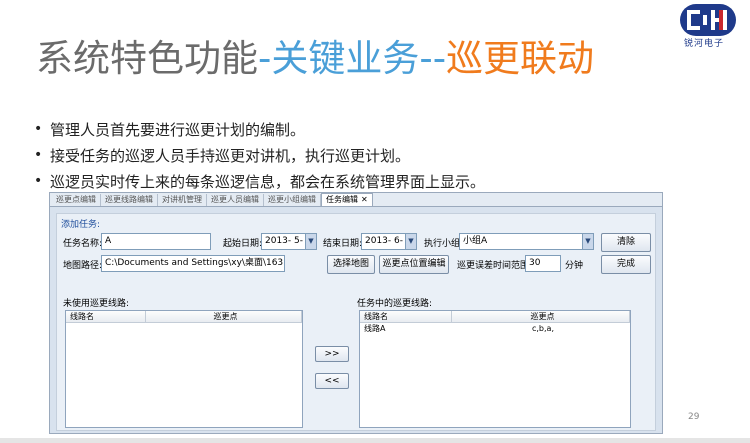  I want to click on company-logo: 锐河电子, so click(711, 27).